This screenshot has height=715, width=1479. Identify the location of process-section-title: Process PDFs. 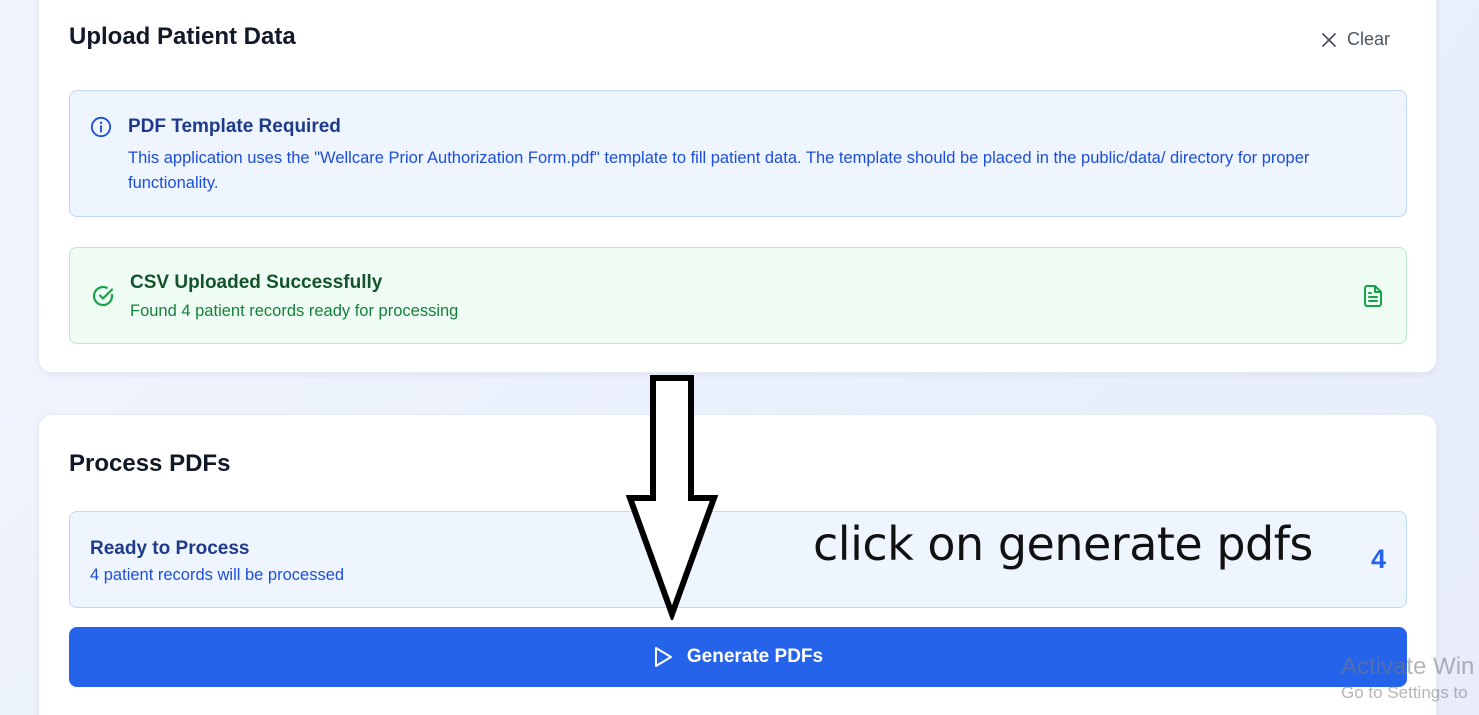
(150, 463).